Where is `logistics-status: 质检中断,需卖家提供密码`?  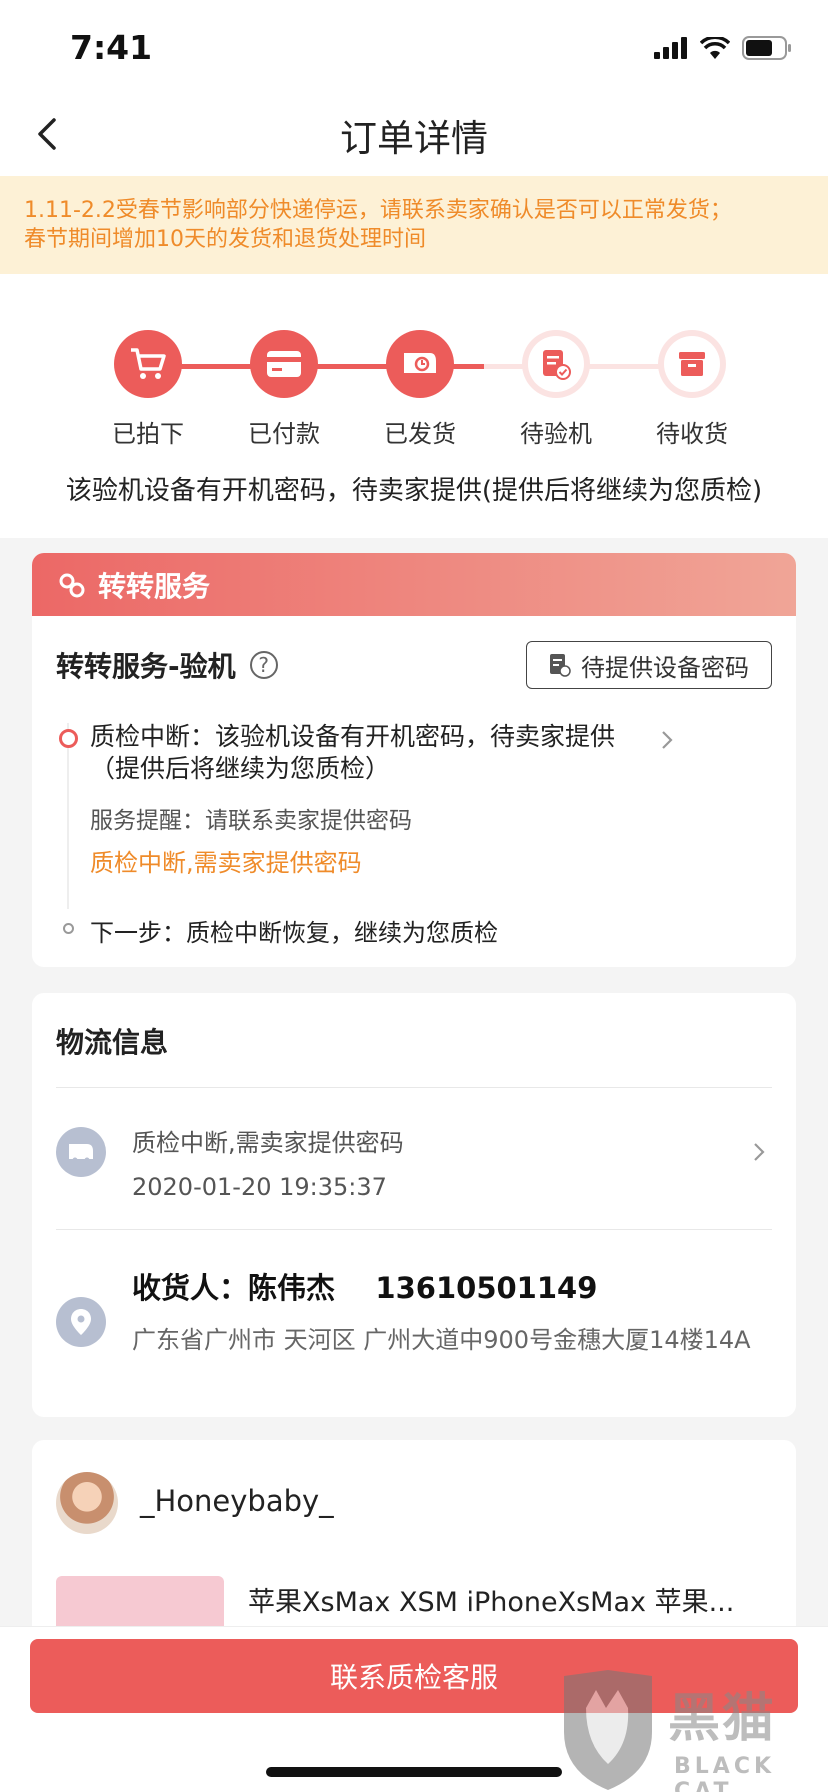 logistics-status: 质检中断,需卖家提供密码 is located at coordinates (268, 1140).